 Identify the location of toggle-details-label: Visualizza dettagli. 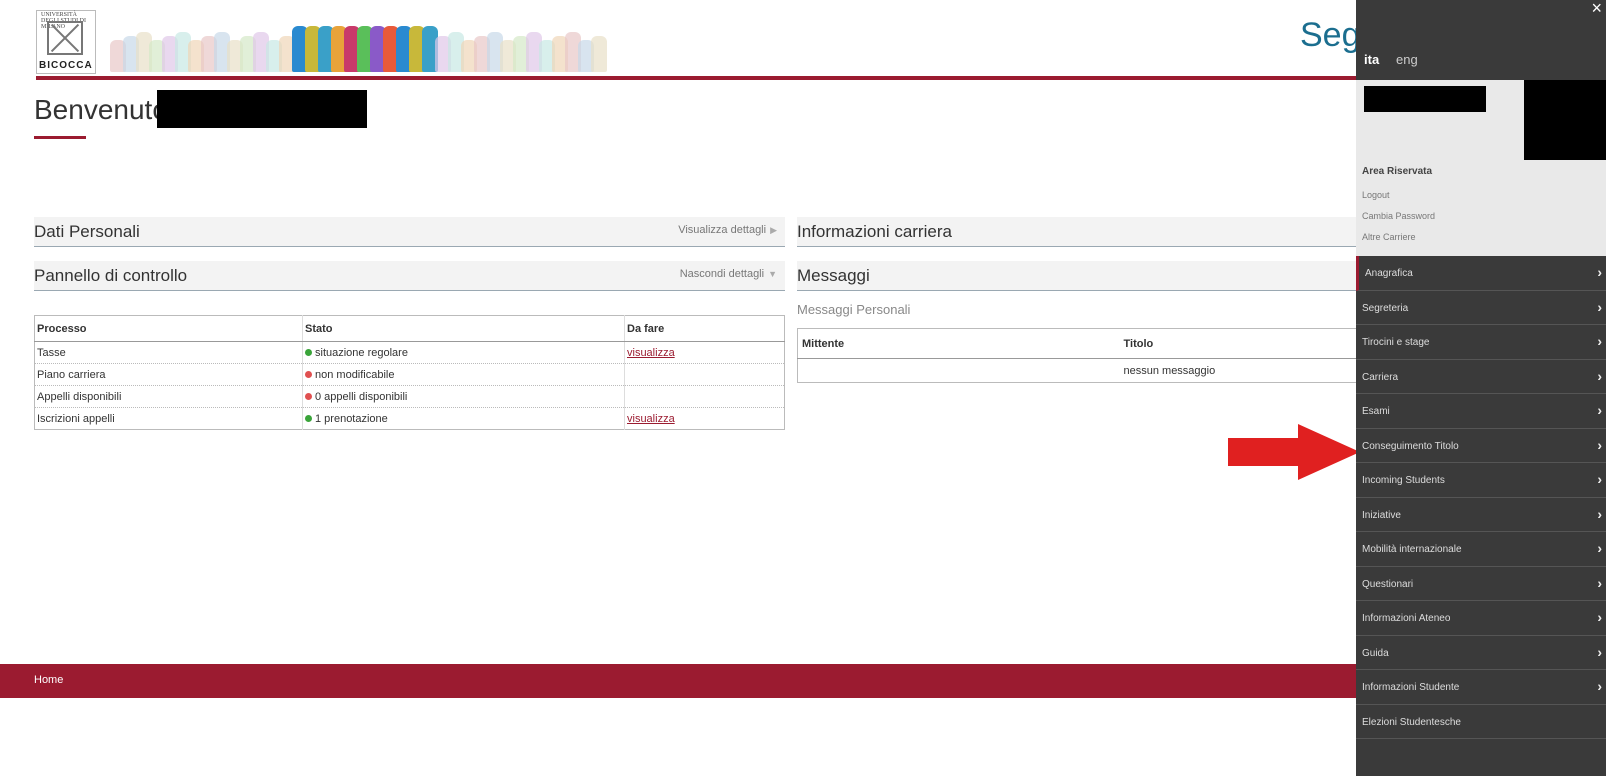
(722, 230).